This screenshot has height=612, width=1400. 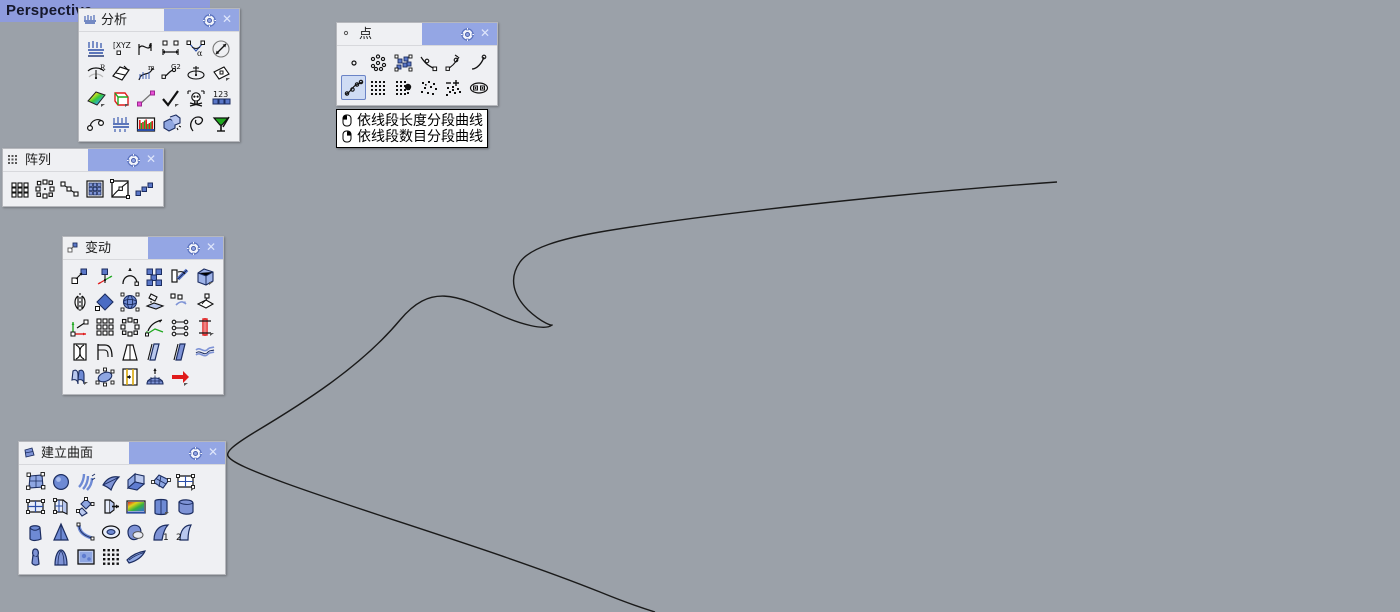 What do you see at coordinates (110, 506) in the screenshot?
I see `surface-extrude-icon` at bounding box center [110, 506].